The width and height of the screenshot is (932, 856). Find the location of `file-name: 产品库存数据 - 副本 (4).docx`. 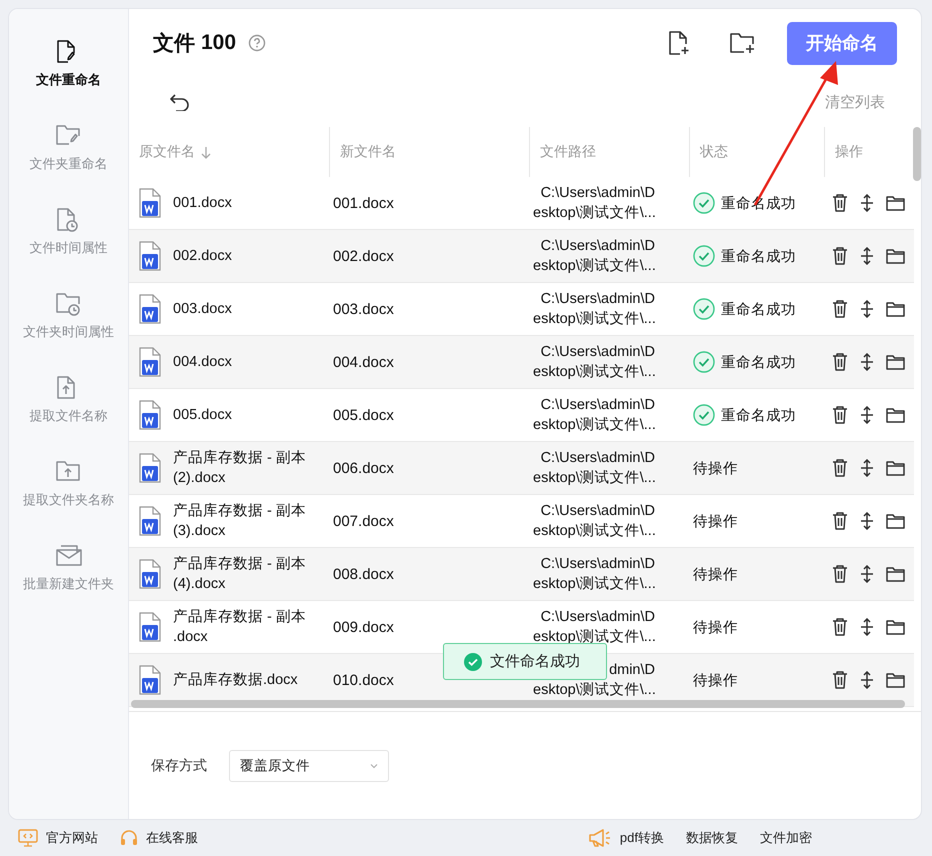

file-name: 产品库存数据 - 副本 (4).docx is located at coordinates (239, 574).